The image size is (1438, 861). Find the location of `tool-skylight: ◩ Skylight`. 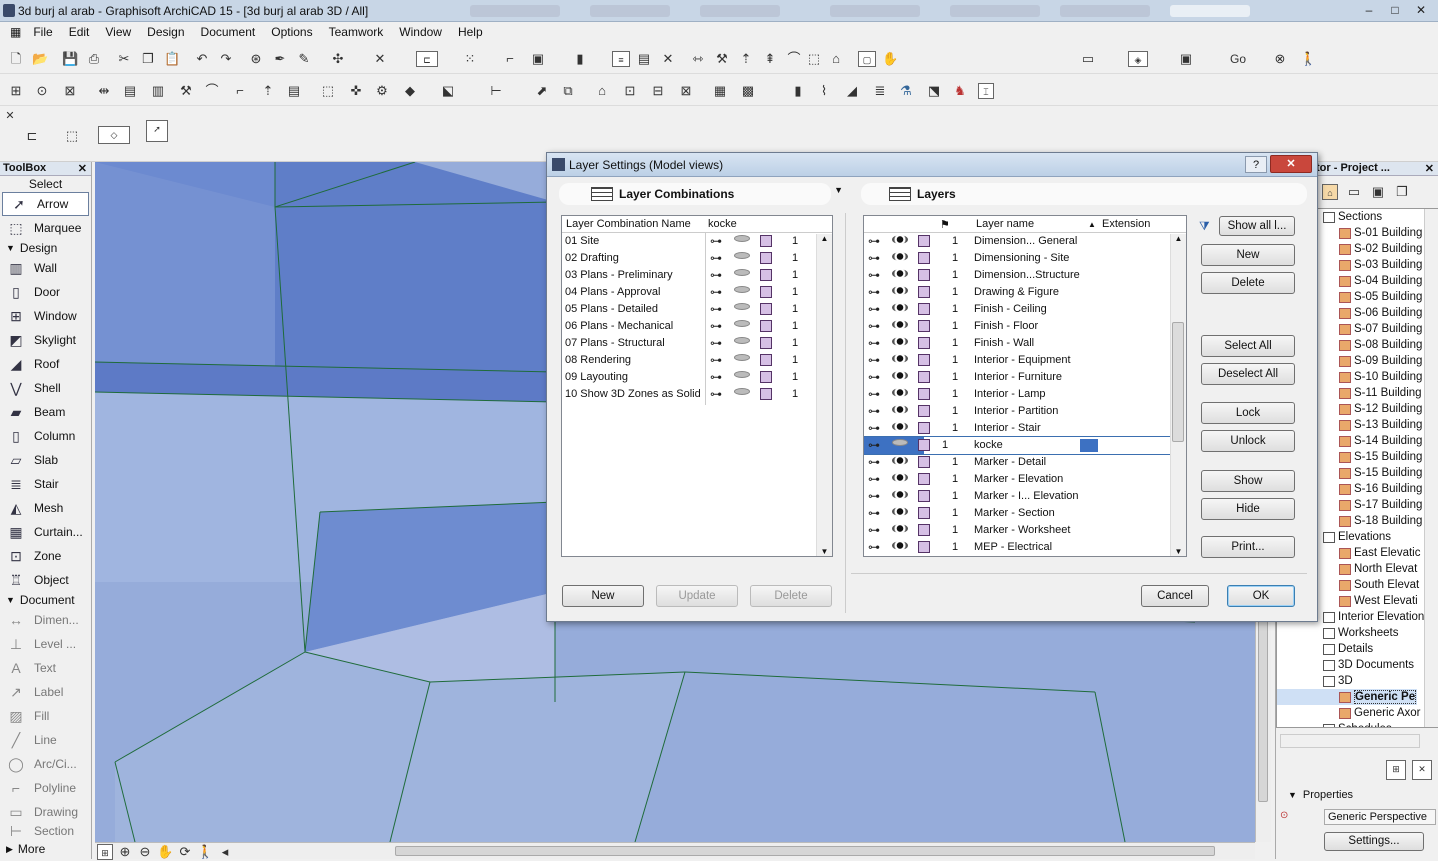

tool-skylight: ◩ Skylight is located at coordinates (45, 340).